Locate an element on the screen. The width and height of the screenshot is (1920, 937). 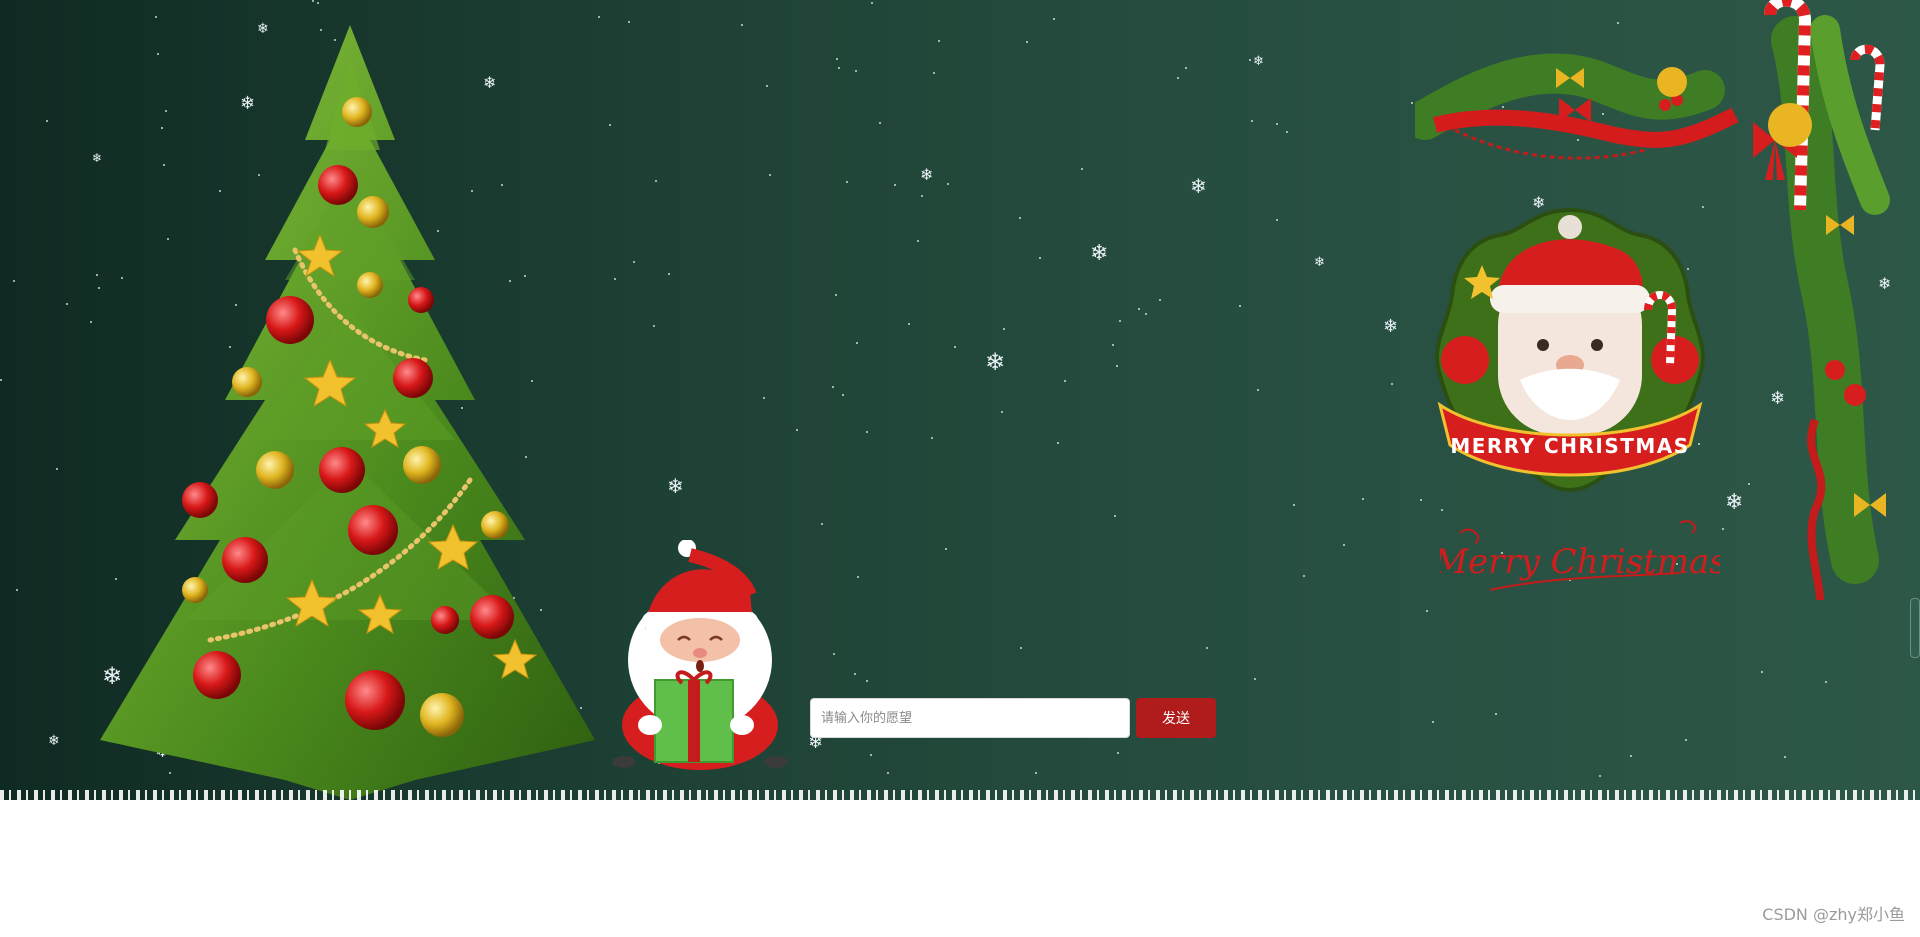
merry-christmas-santa-badge: MERRY CHRISTMAS is located at coordinates (1570, 350).